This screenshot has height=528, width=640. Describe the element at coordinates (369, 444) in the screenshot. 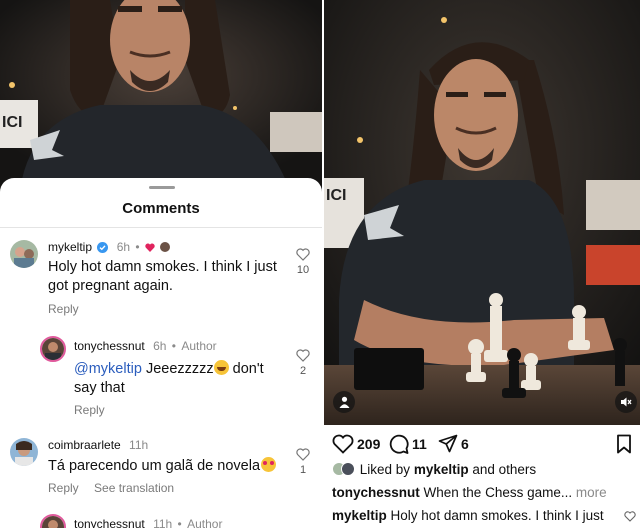

I see `like-count: 209` at that location.